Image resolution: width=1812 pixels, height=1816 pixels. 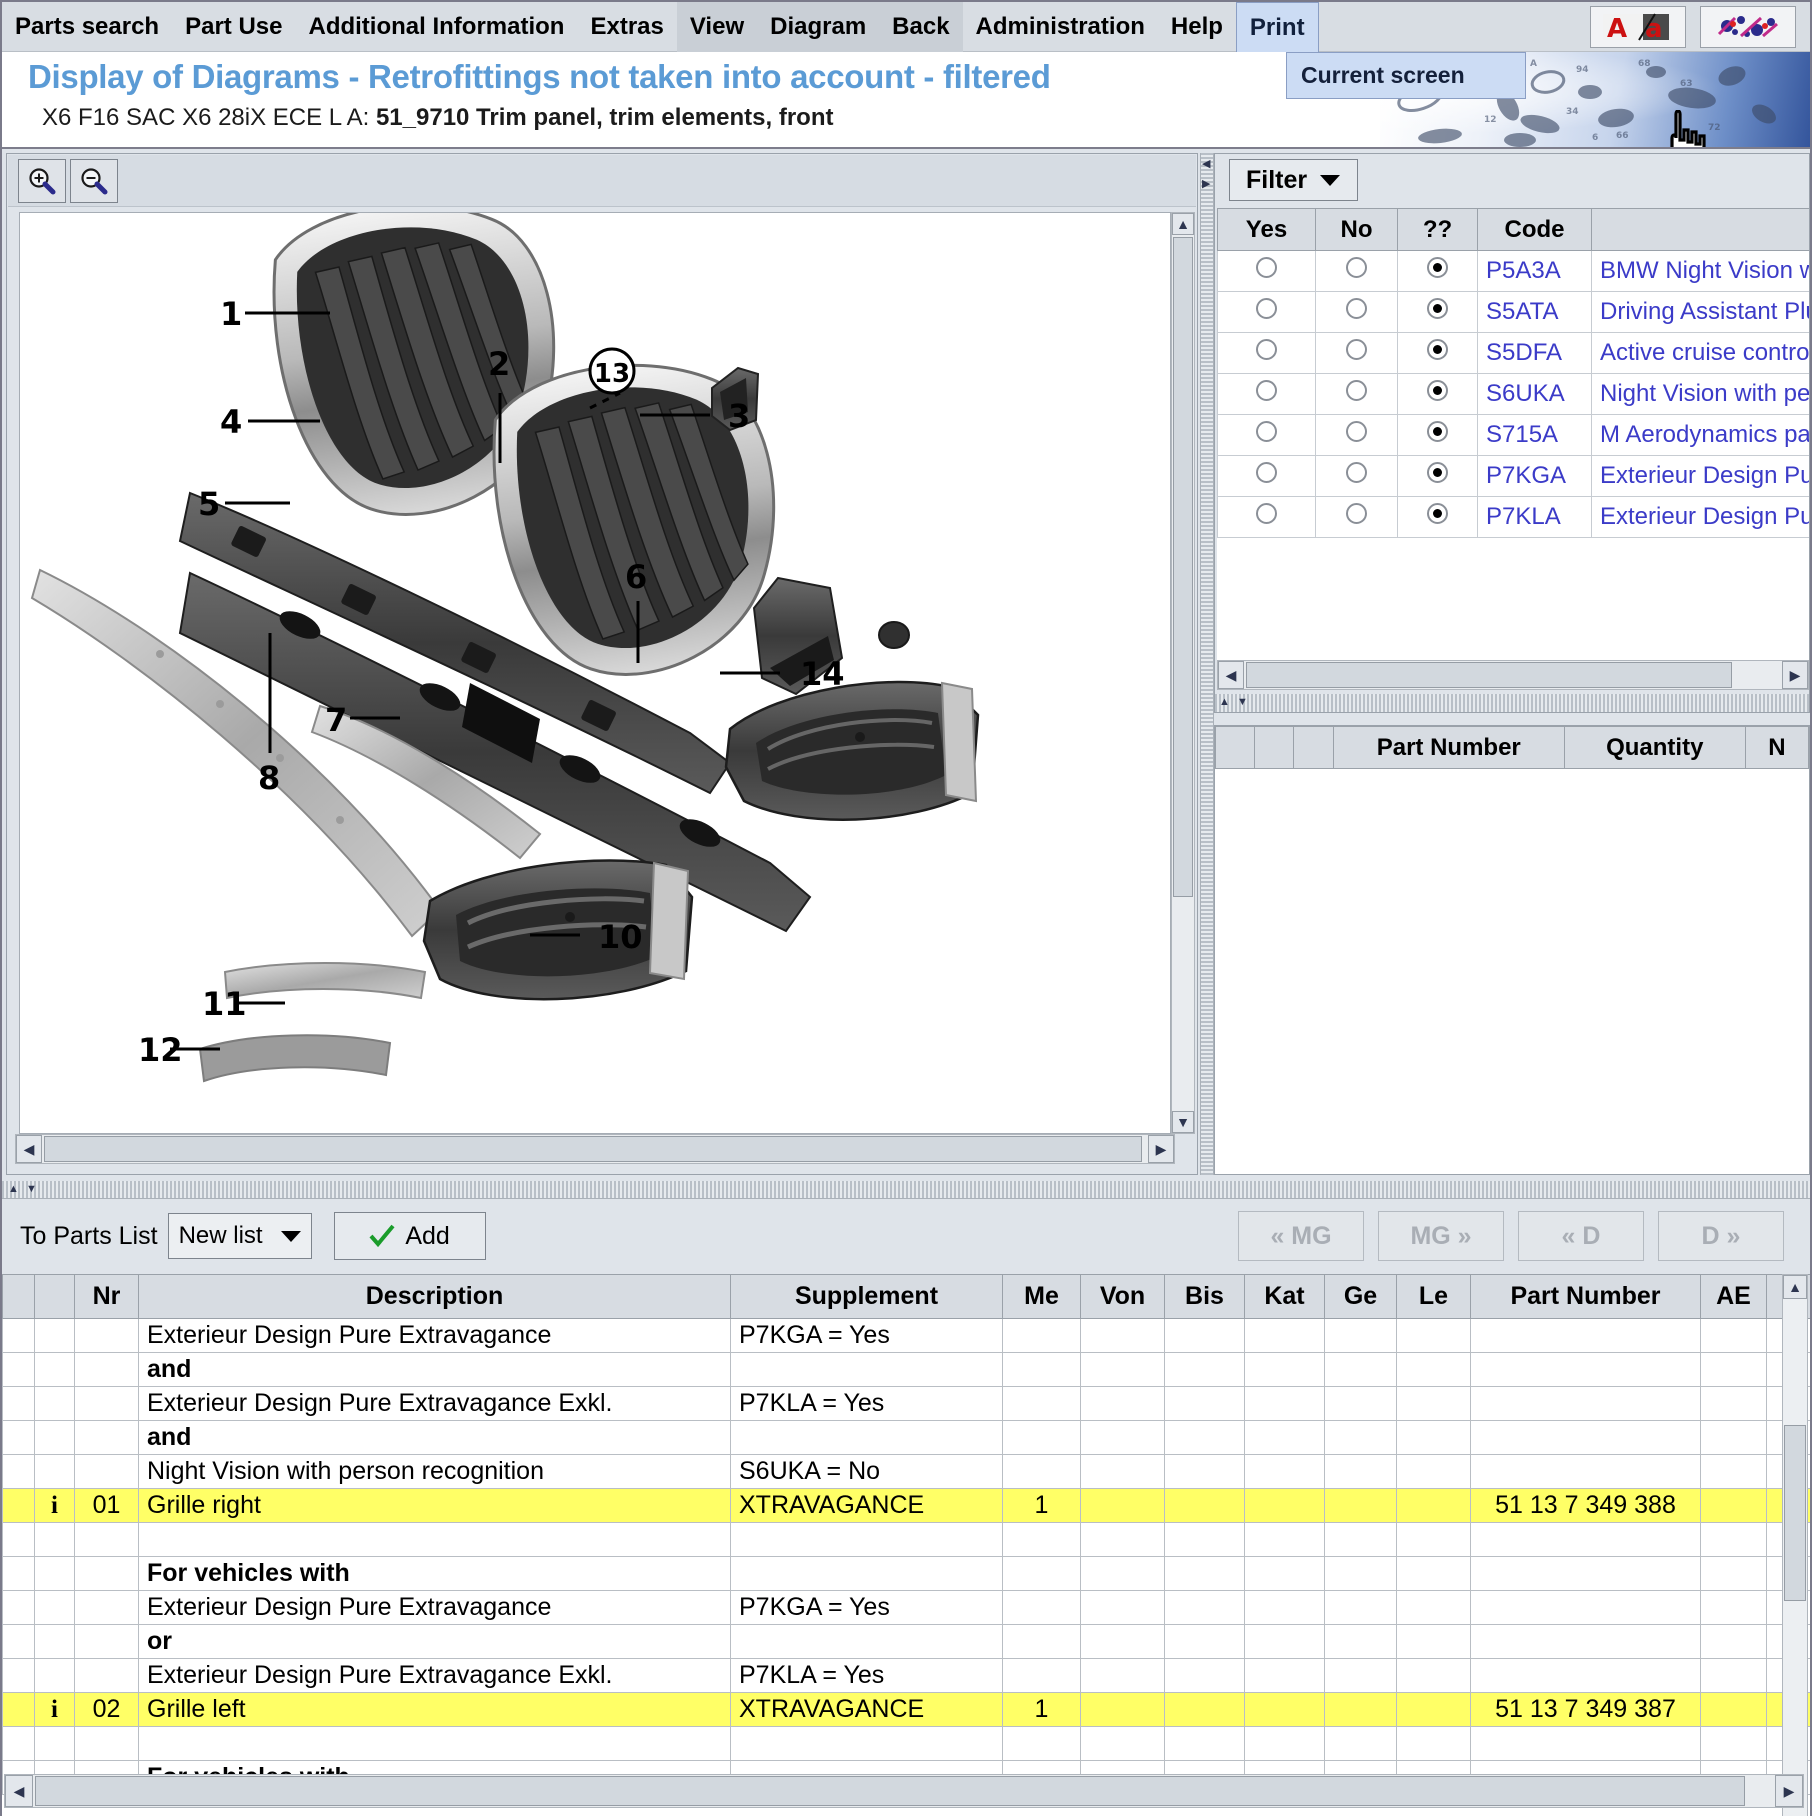 I want to click on table-row: S715AM Aerodynamics pack, so click(x=1513, y=435).